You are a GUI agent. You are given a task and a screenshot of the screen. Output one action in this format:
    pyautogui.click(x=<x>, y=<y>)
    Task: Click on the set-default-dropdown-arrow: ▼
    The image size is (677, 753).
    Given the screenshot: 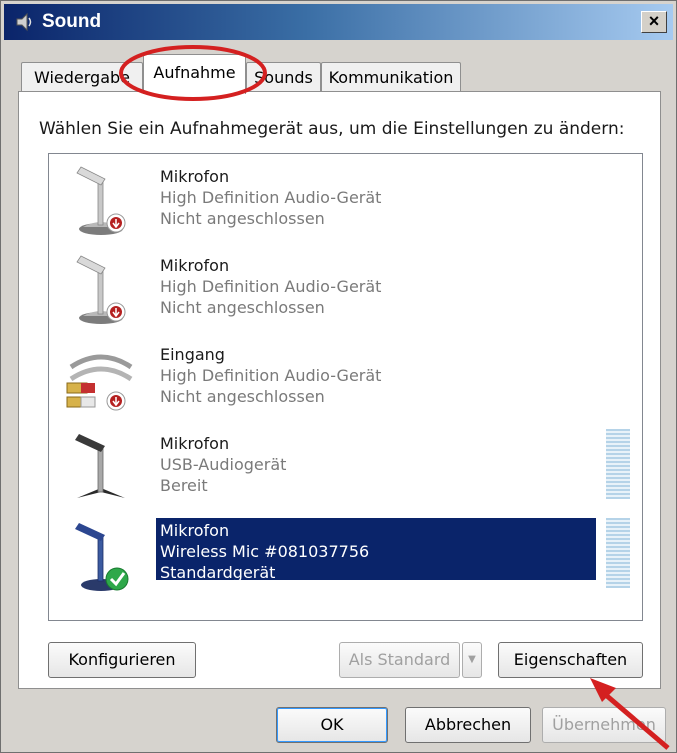 What is the action you would take?
    pyautogui.click(x=472, y=660)
    